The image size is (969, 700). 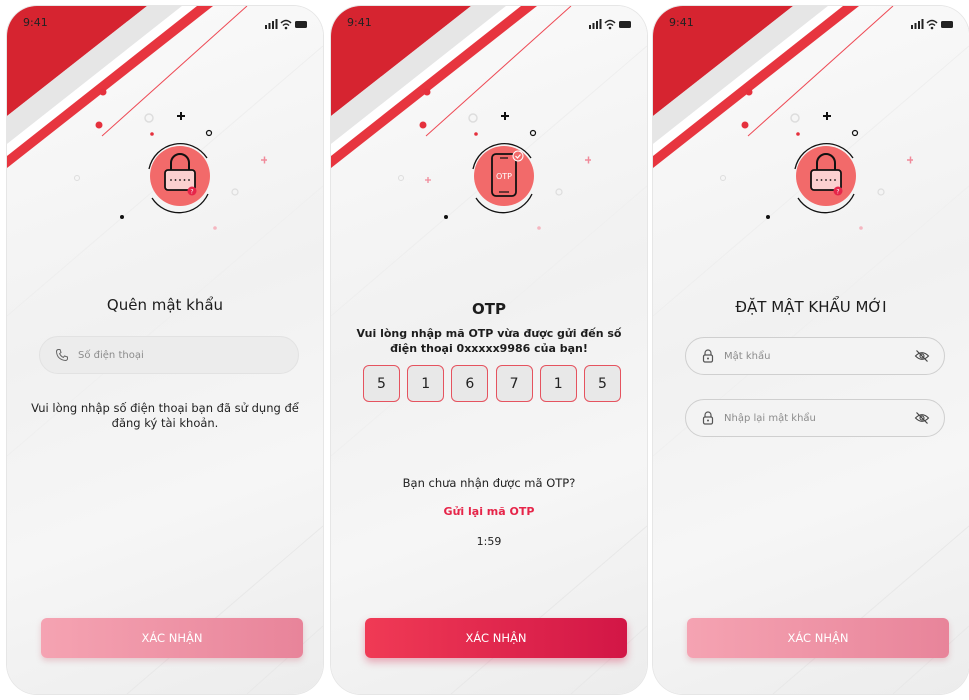 I want to click on otp-input-row: 5 1 6 7 1 5, so click(x=492, y=384).